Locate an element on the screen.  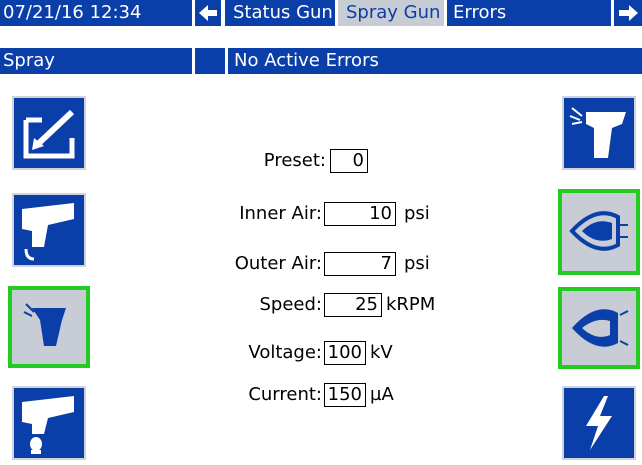
field-voltage: Voltage: 100 kV is located at coordinates (321, 353).